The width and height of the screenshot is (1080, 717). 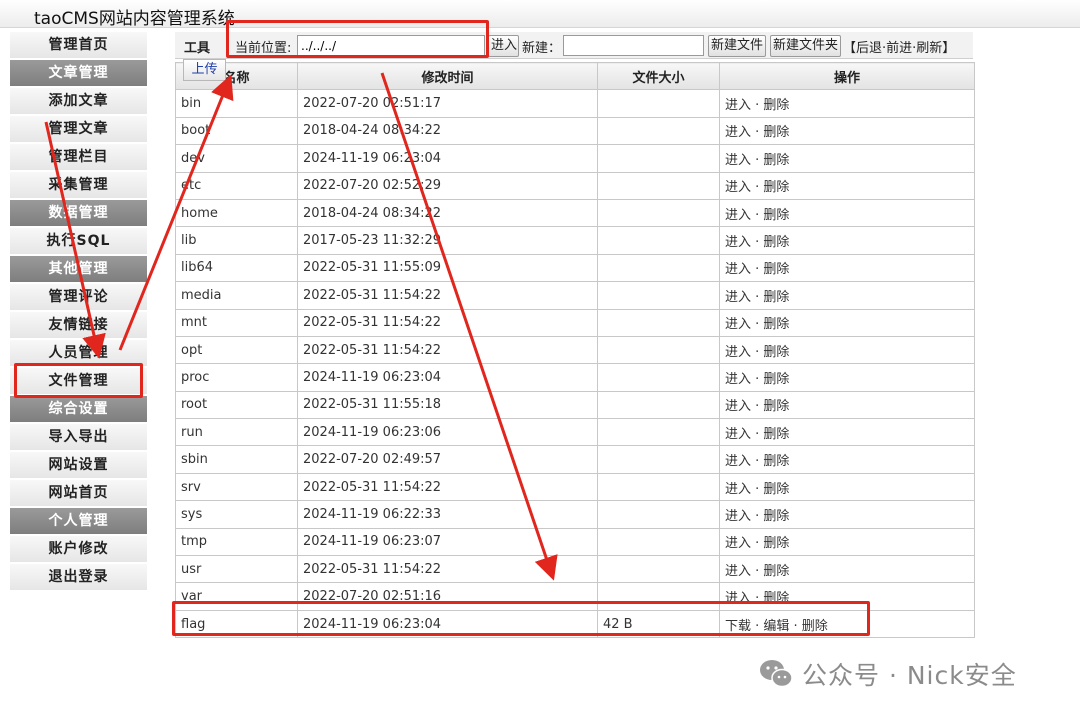 What do you see at coordinates (236, 350) in the screenshot?
I see `file-name-link: opt` at bounding box center [236, 350].